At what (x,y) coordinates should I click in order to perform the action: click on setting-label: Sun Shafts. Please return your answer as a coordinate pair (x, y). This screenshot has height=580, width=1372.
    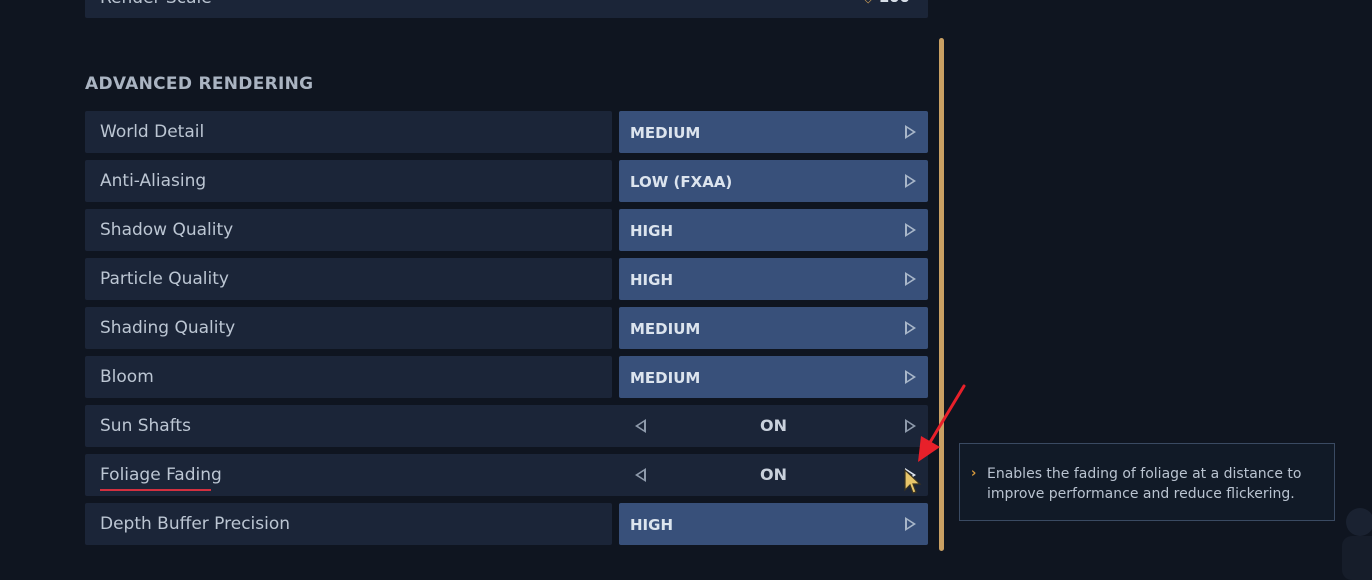
    Looking at the image, I should click on (145, 426).